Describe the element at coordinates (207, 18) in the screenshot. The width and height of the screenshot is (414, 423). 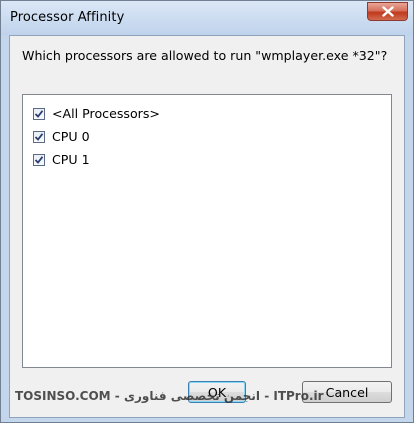
I see `title-bar: Processor Affinity` at that location.